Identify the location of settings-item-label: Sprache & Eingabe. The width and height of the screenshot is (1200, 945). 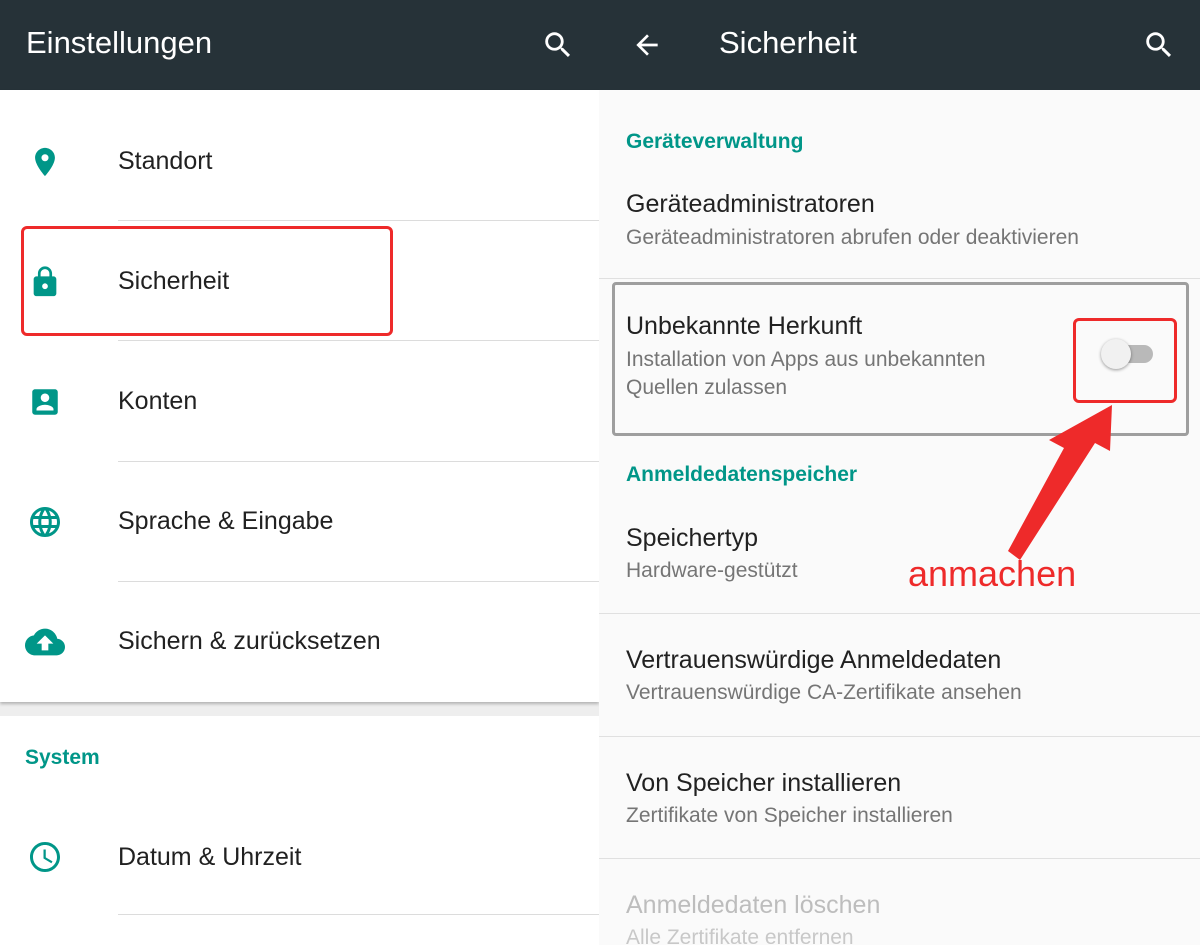
(226, 521).